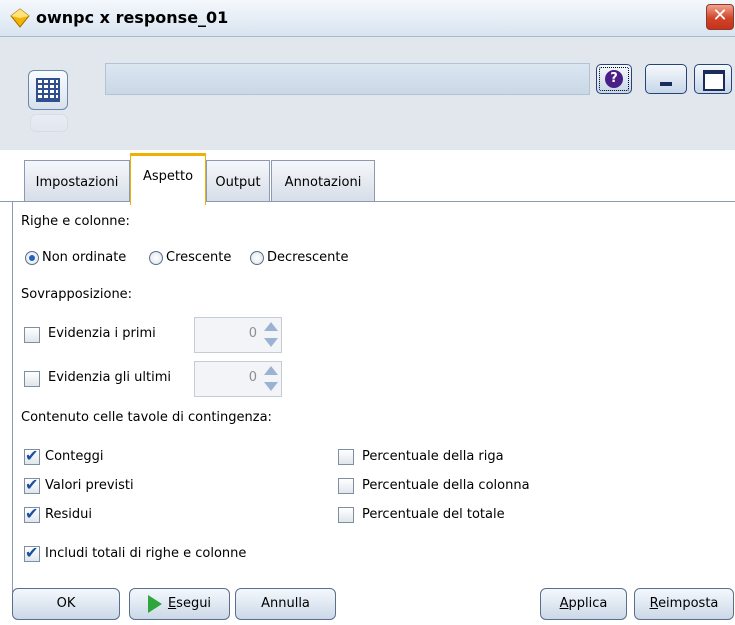 Image resolution: width=735 pixels, height=625 pixels. What do you see at coordinates (32, 335) in the screenshot?
I see `highlight-top-checkbox` at bounding box center [32, 335].